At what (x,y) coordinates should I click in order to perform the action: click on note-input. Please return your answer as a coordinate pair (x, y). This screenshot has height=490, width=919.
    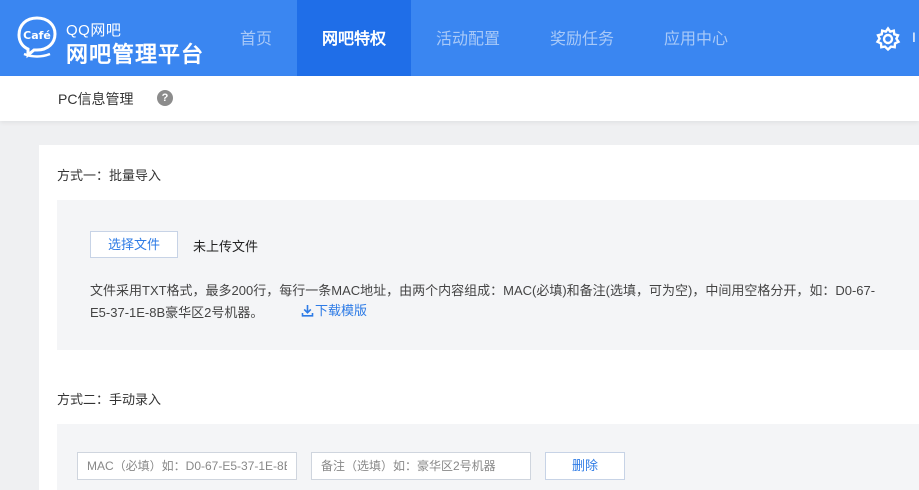
    Looking at the image, I should click on (421, 466).